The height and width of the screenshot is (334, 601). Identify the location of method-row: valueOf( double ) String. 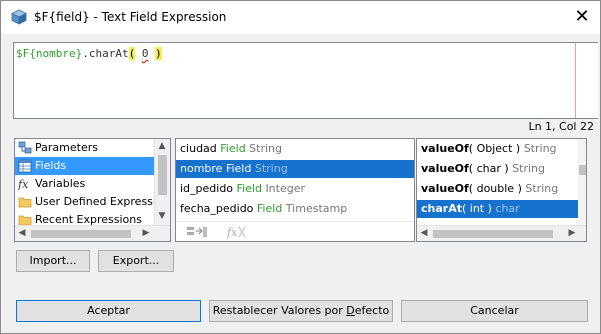
(497, 189).